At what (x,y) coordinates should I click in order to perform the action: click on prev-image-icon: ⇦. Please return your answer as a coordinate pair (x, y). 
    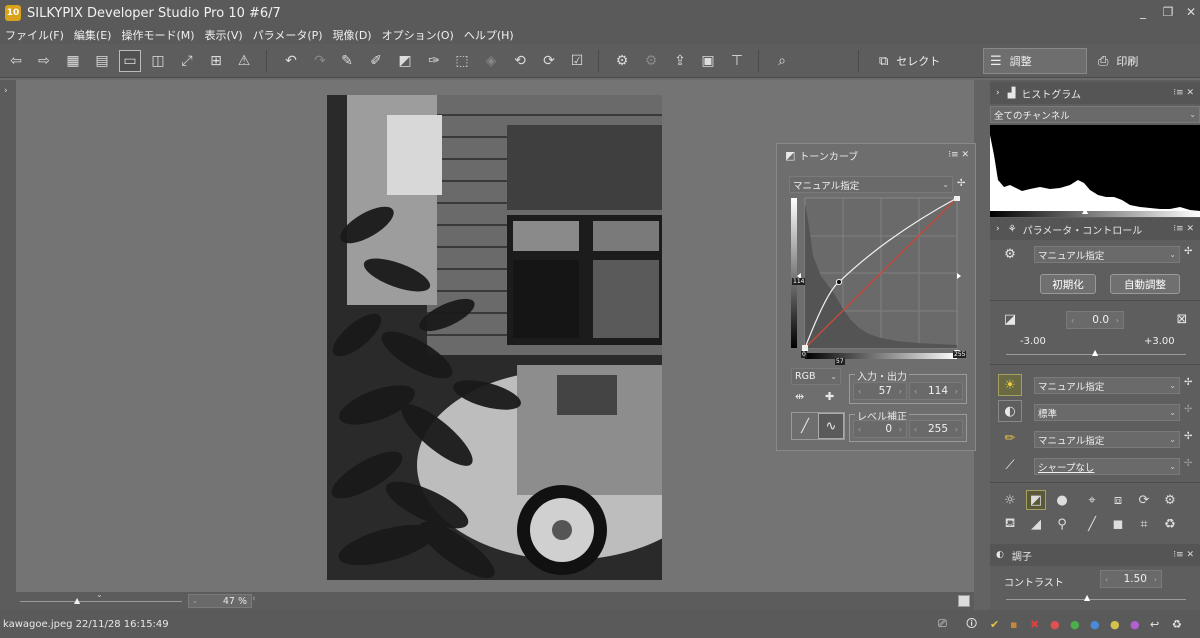
    Looking at the image, I should click on (16, 61).